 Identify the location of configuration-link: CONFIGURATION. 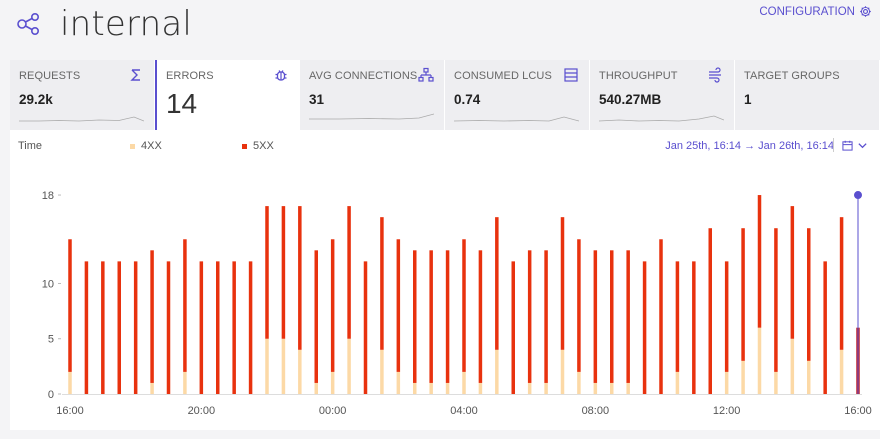
(815, 11).